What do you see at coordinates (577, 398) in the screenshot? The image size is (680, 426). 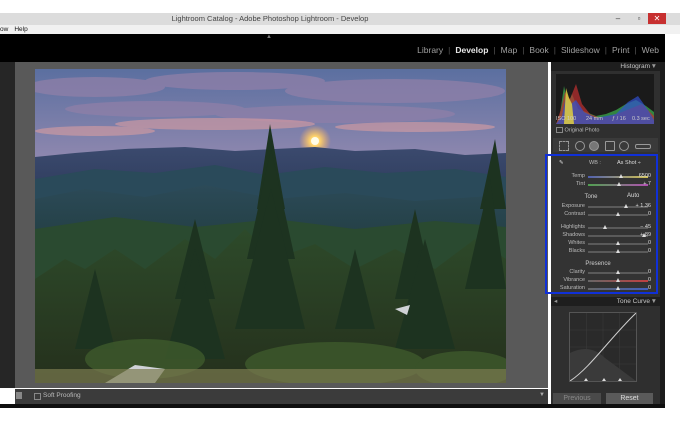 I see `previous-button: Previous` at bounding box center [577, 398].